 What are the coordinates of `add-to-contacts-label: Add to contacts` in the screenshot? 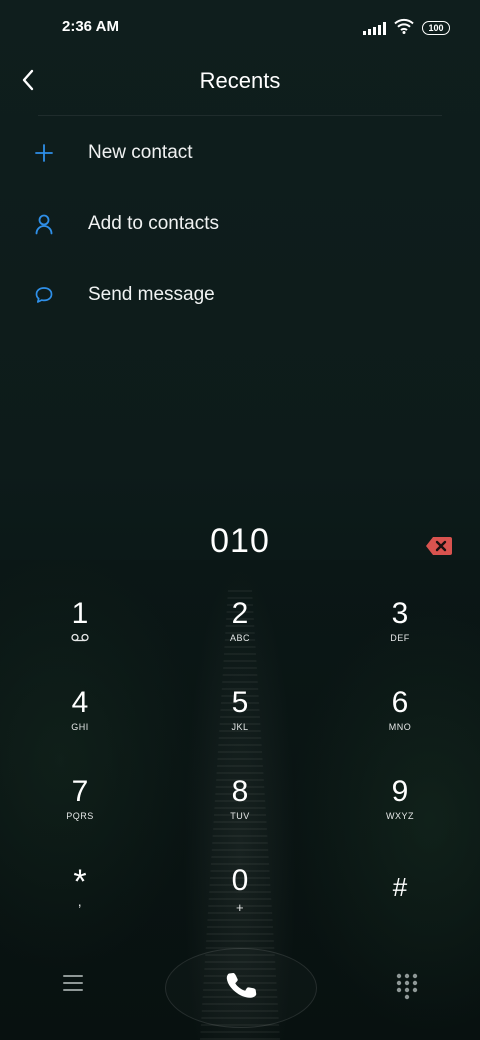 It's located at (153, 223).